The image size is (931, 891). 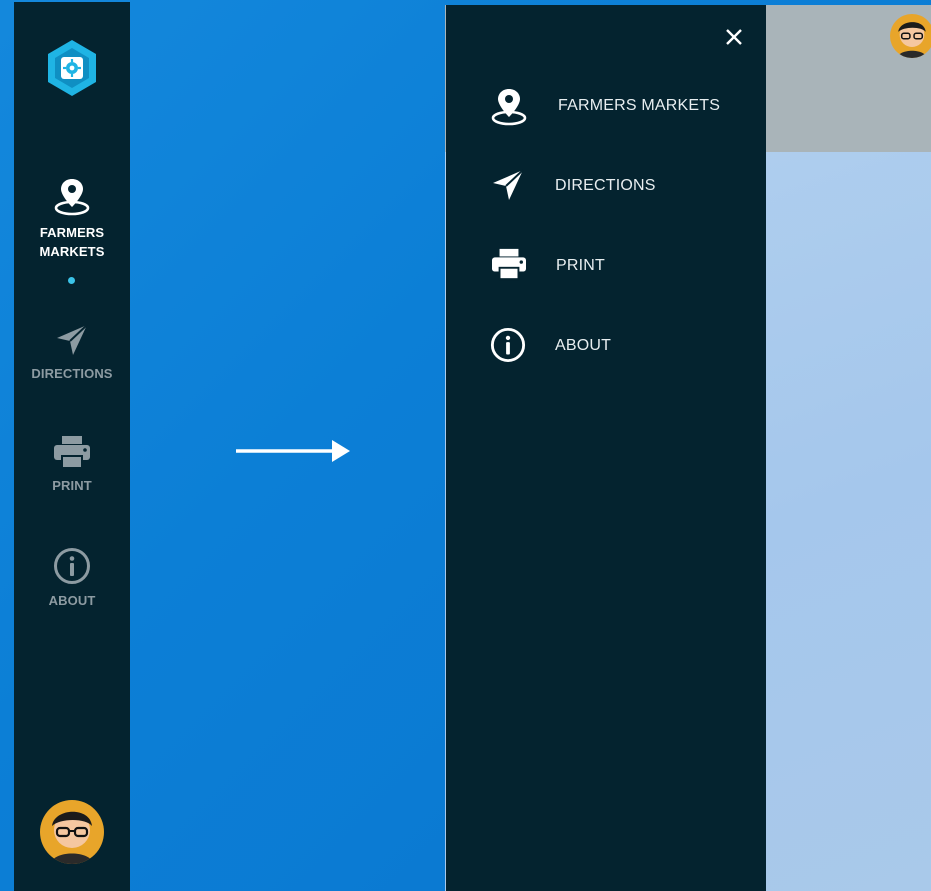 I want to click on drawer-item-farmers-markets: FARMERS MARKETS, so click(x=606, y=107).